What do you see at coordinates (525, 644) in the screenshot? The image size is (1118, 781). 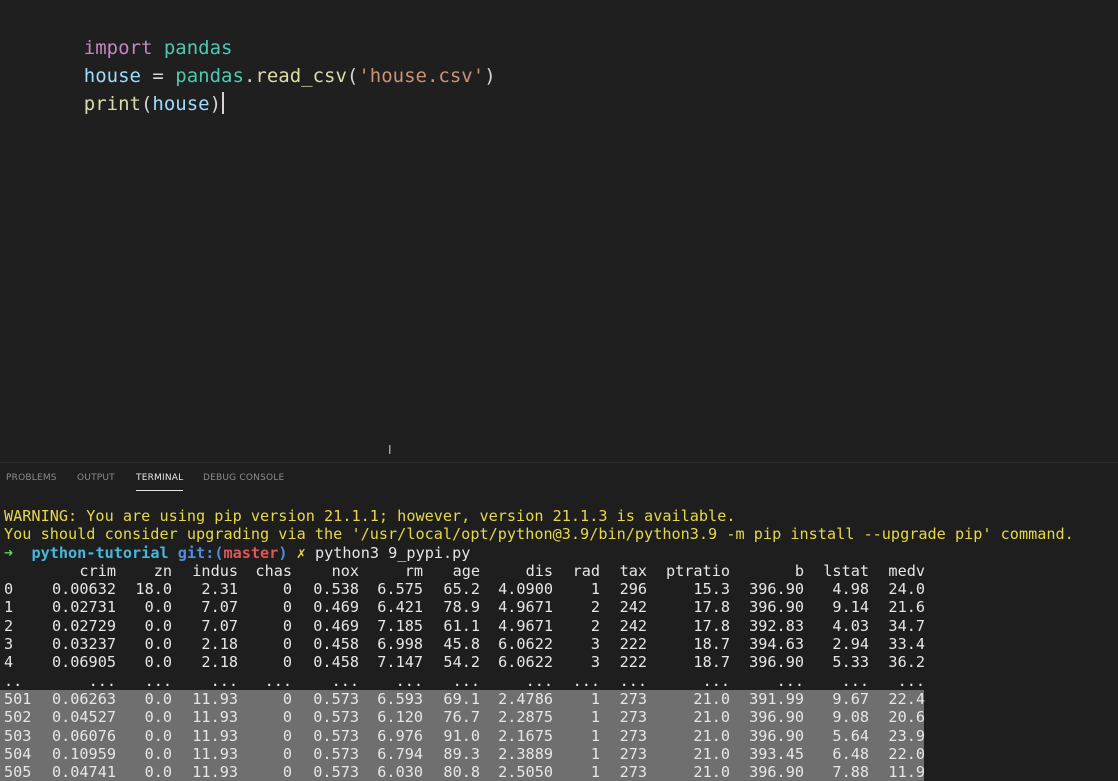 I see `table-cell: 6.0622` at bounding box center [525, 644].